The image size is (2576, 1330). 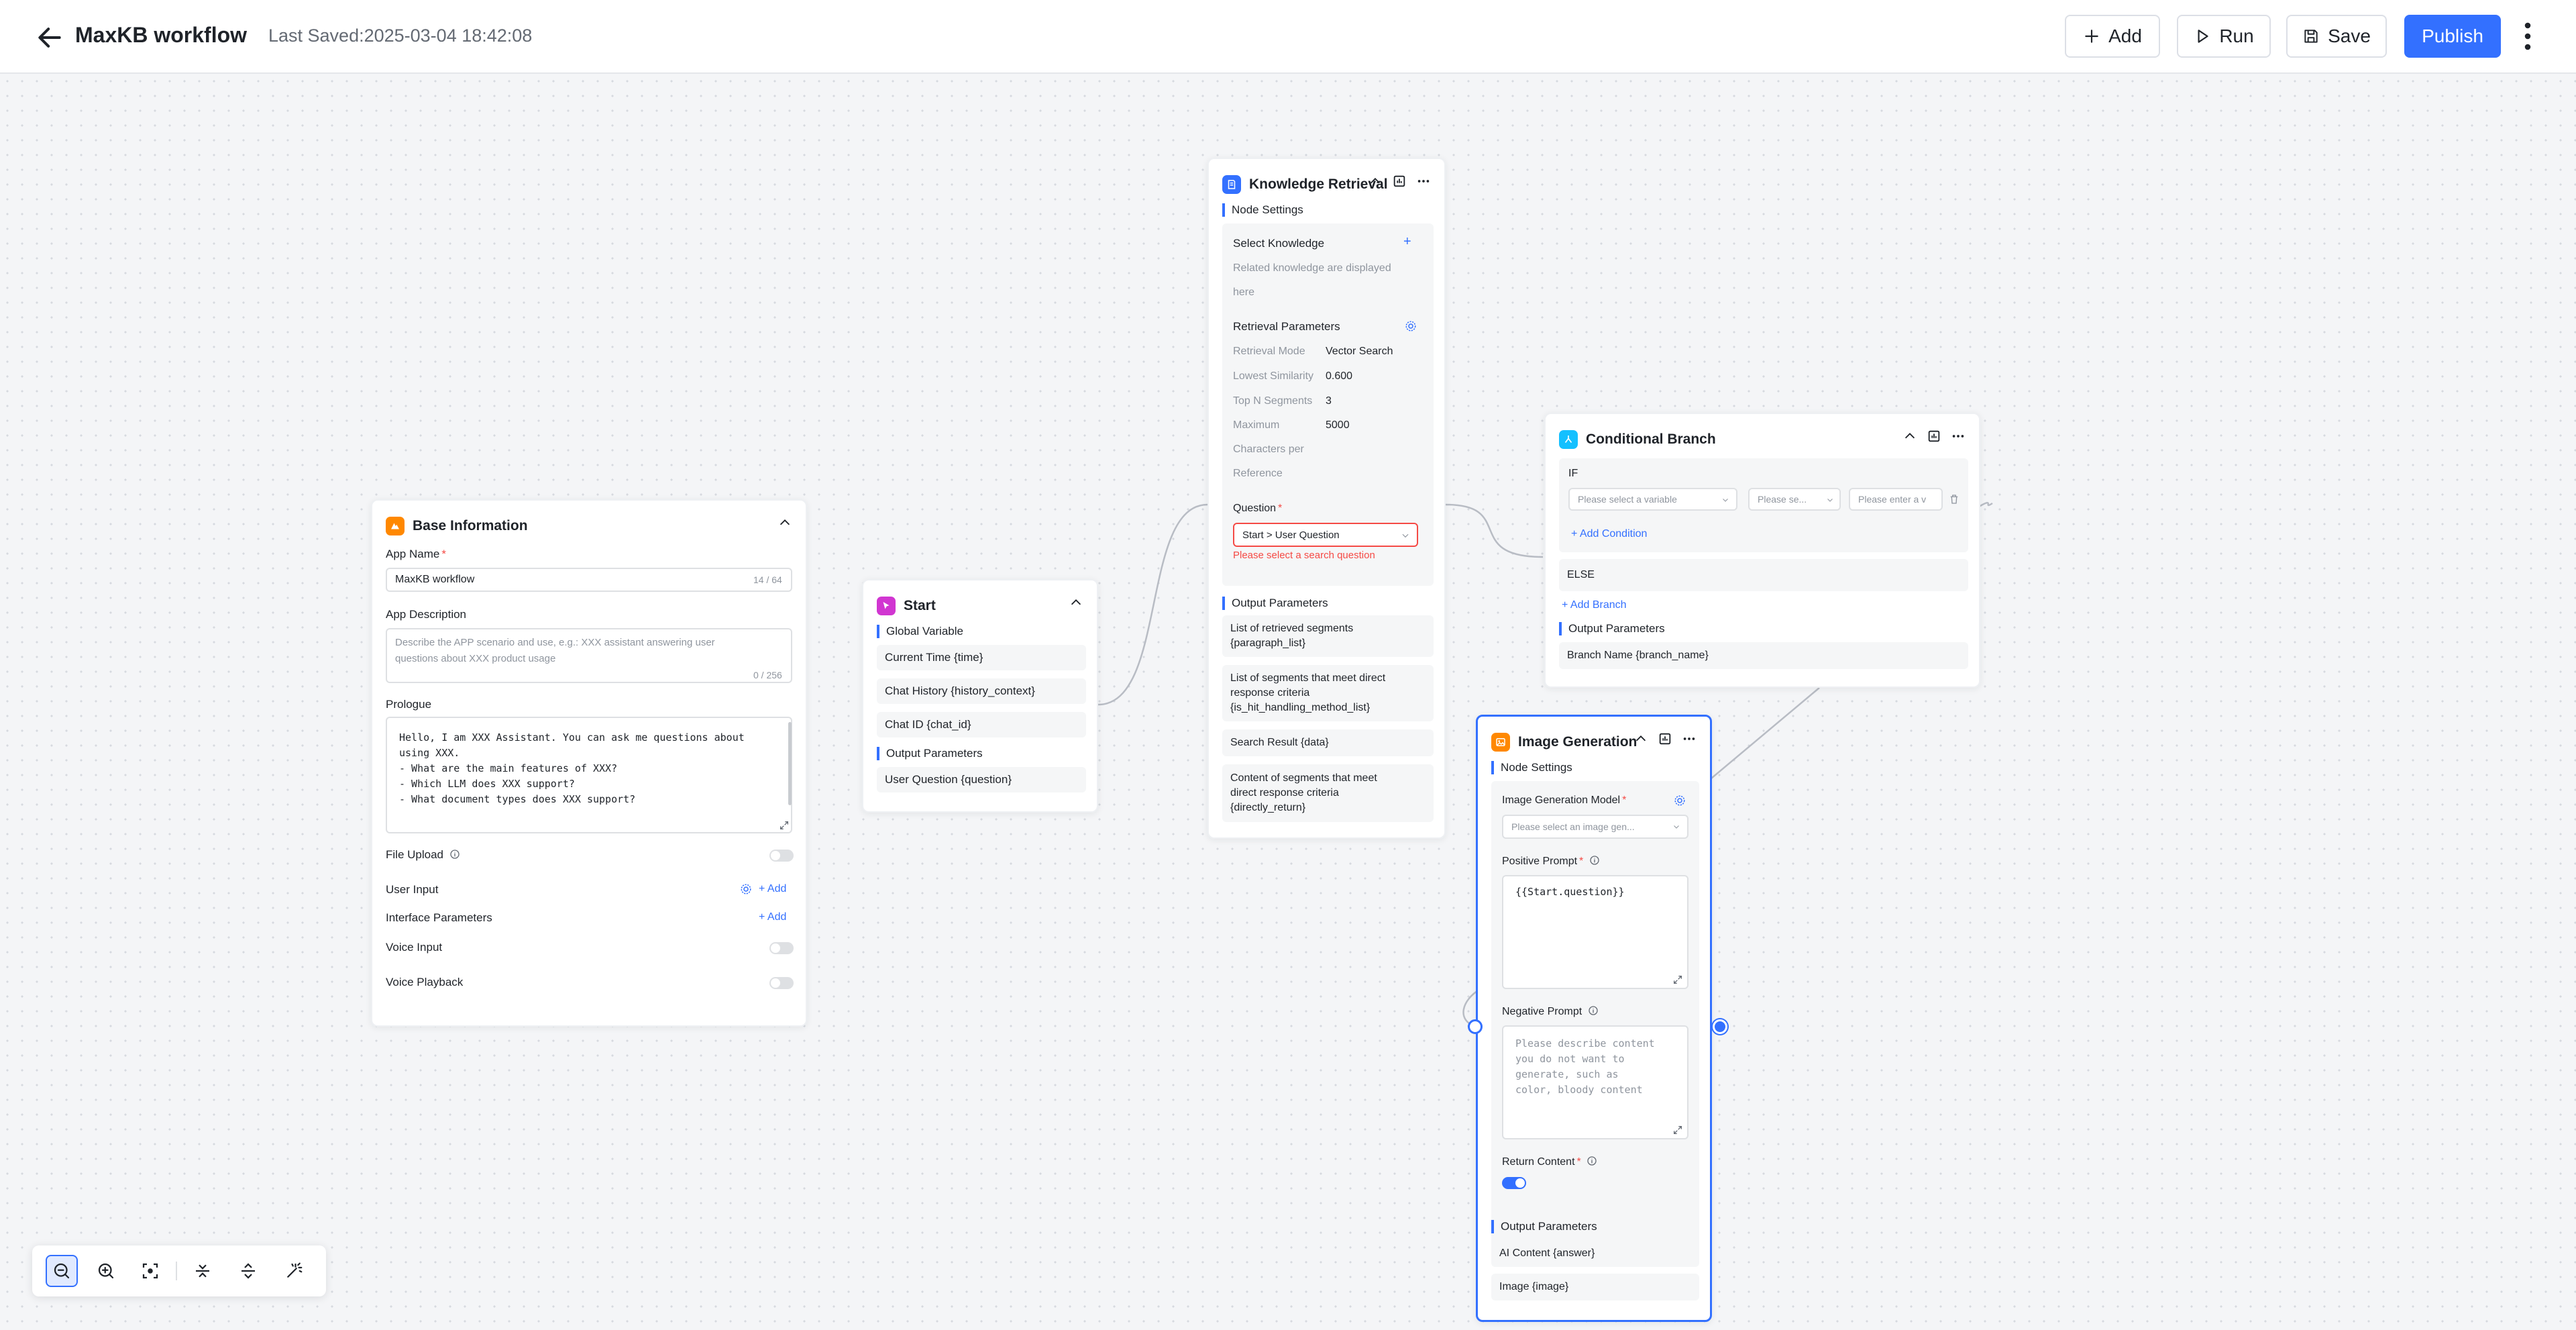 I want to click on positive-prompt-textarea: {{Start.question}}, so click(x=1595, y=932).